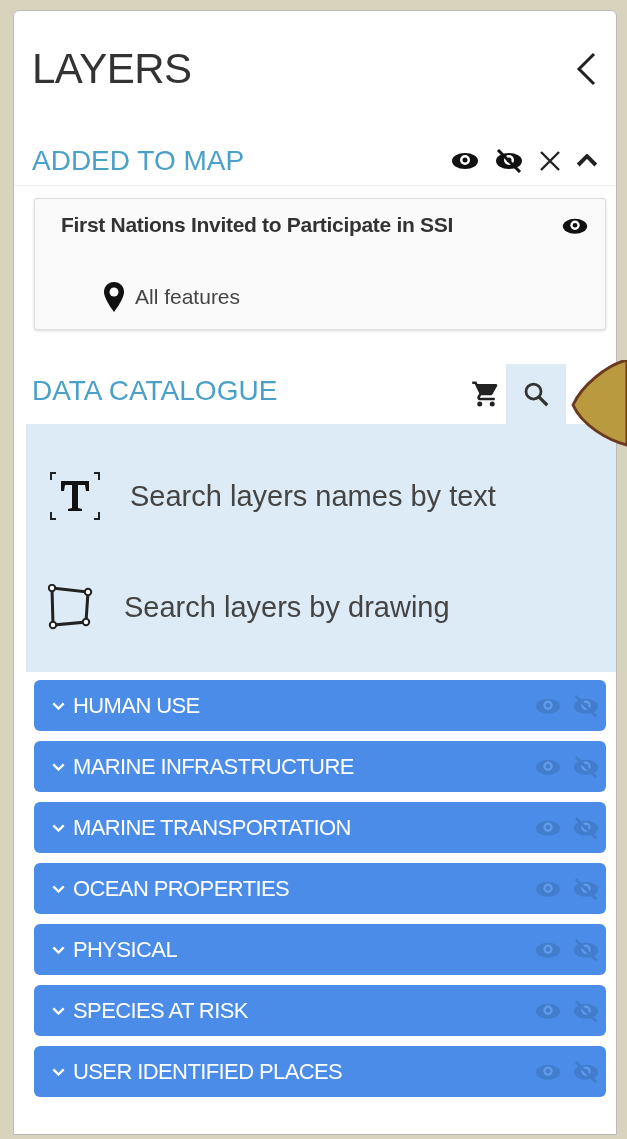 This screenshot has width=627, height=1139. I want to click on section-heading: ADDED TO MAP, so click(138, 161).